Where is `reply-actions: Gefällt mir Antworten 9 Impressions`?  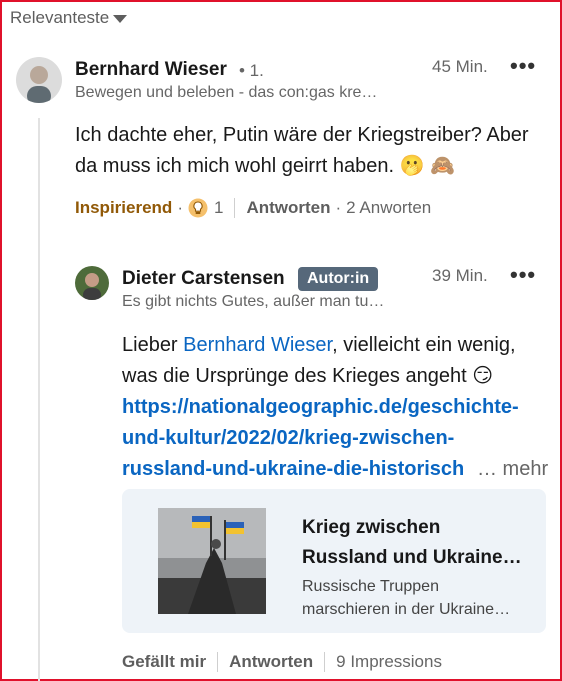
reply-actions: Gefällt mir Antworten 9 Impressions is located at coordinates (282, 662).